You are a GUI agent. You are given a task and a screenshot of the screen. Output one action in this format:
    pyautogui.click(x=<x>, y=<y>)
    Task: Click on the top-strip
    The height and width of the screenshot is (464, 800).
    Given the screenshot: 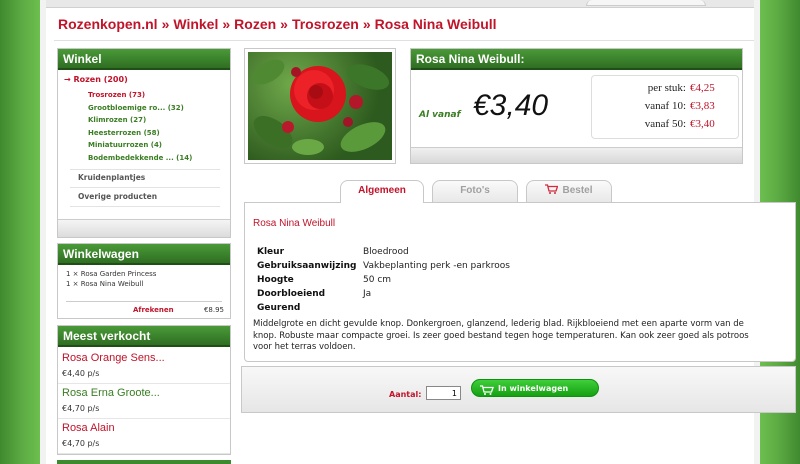 What is the action you would take?
    pyautogui.click(x=400, y=4)
    